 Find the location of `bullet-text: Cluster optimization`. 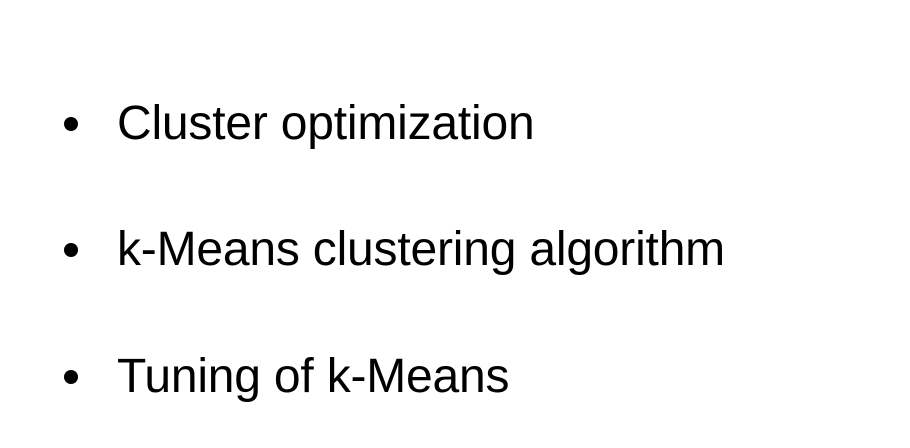

bullet-text: Cluster optimization is located at coordinates (326, 123).